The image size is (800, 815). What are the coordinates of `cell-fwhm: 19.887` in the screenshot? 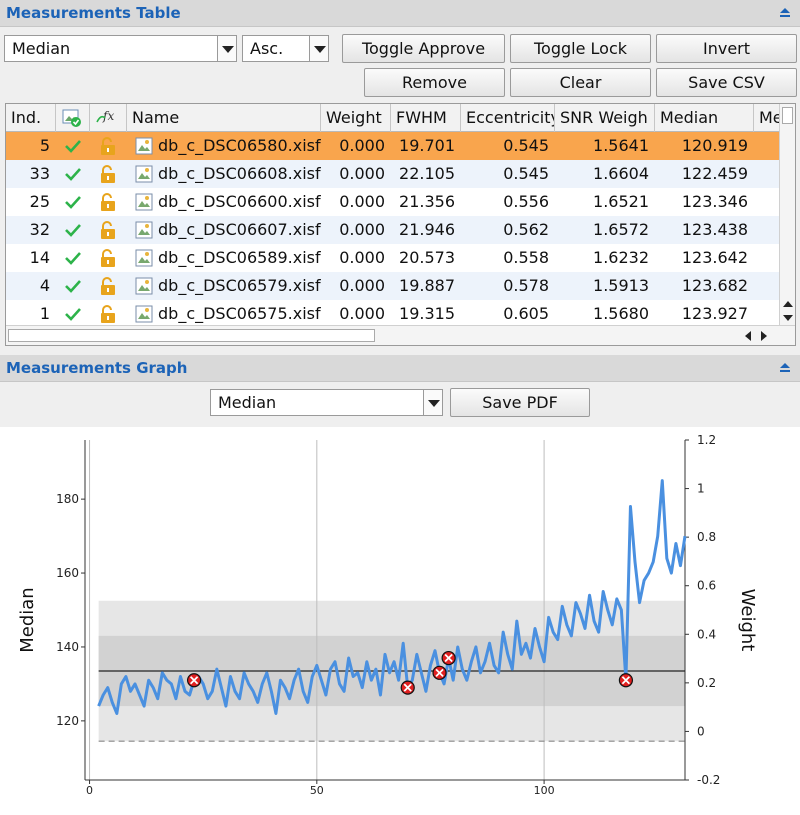 It's located at (427, 285).